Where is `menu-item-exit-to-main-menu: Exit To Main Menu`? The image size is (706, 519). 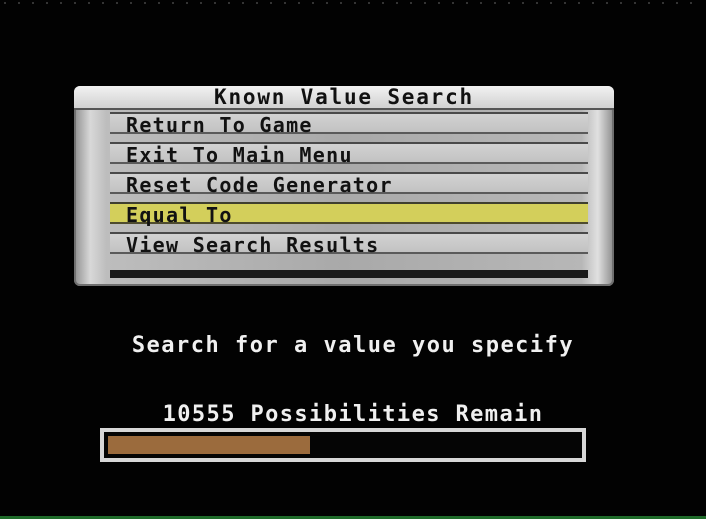
menu-item-exit-to-main-menu: Exit To Main Menu is located at coordinates (349, 154).